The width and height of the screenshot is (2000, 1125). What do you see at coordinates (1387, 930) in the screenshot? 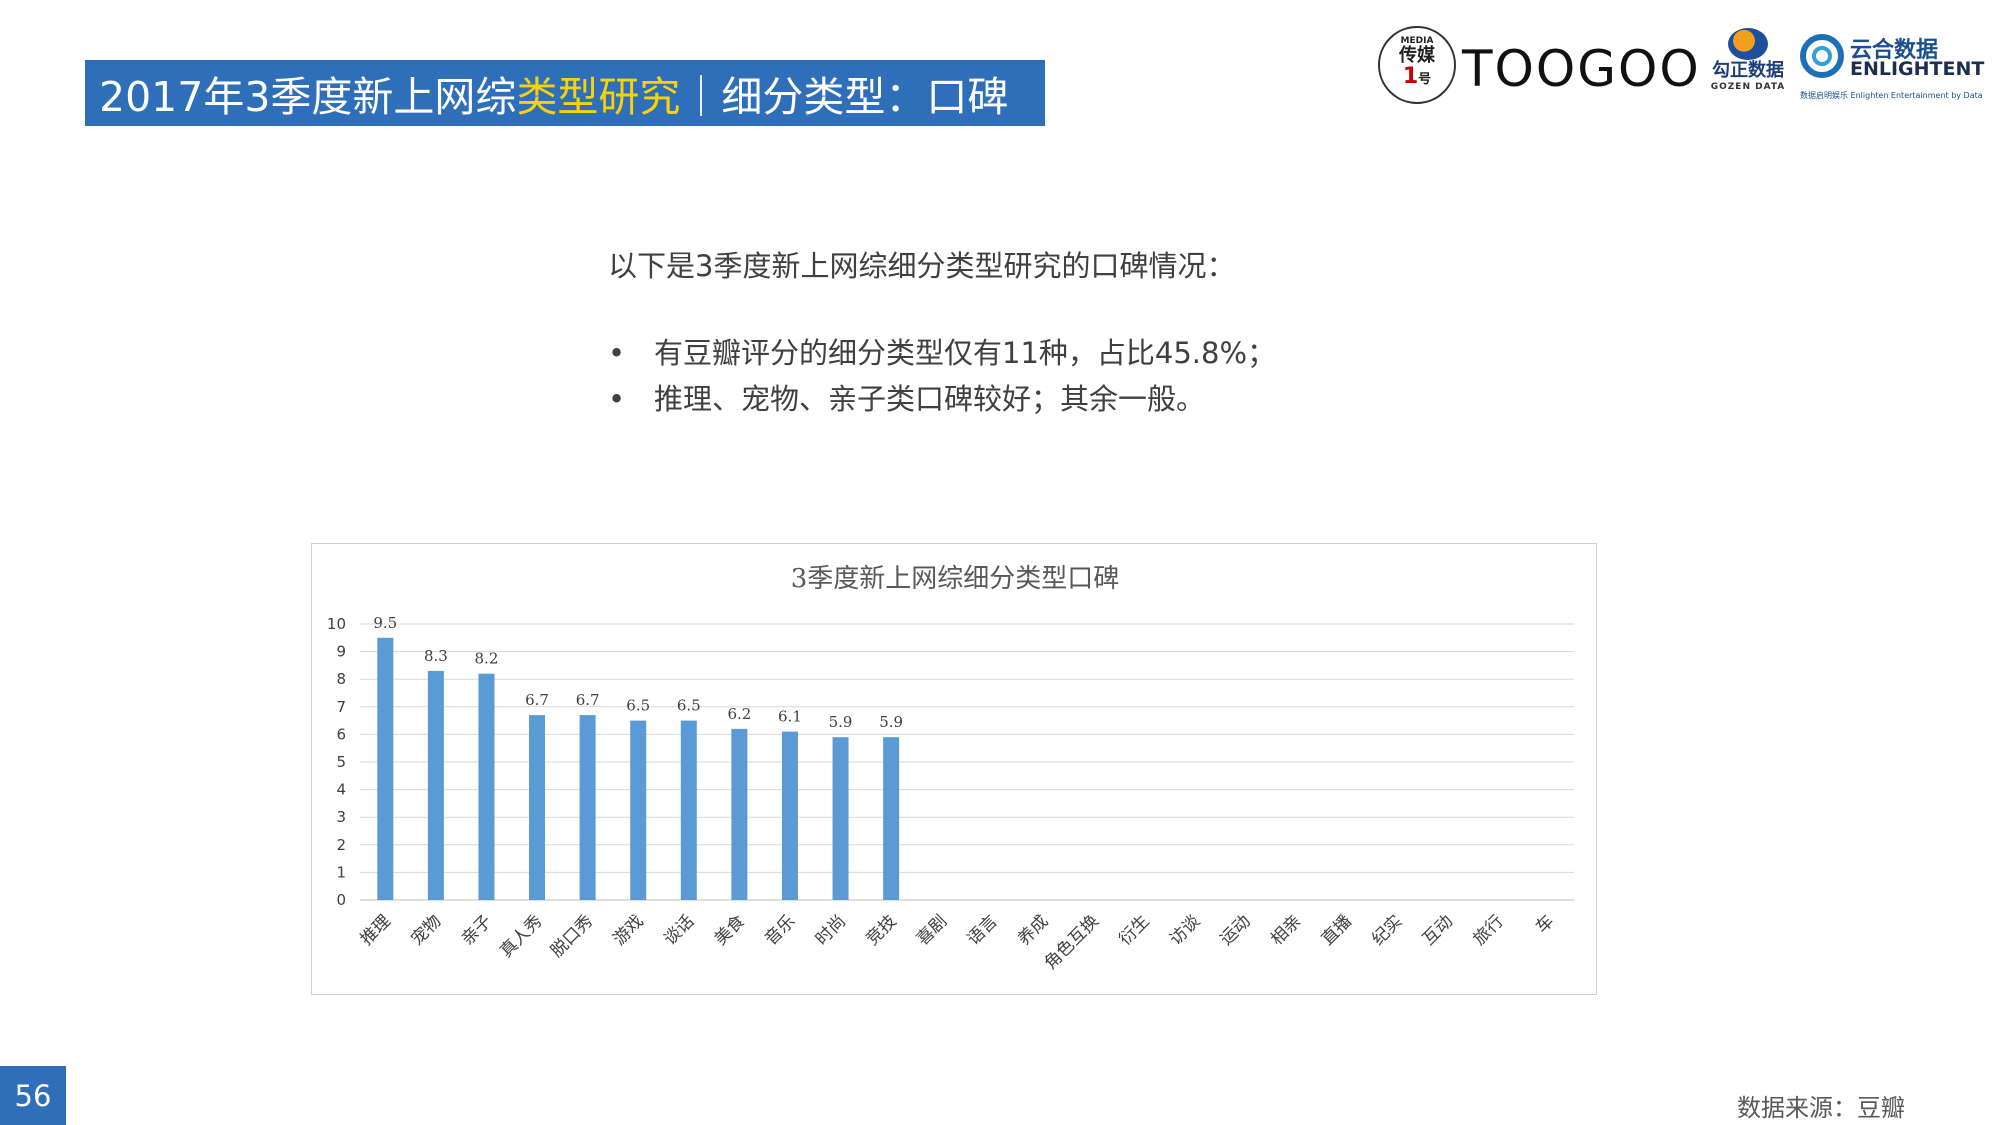
I see `category-label: 纪实` at bounding box center [1387, 930].